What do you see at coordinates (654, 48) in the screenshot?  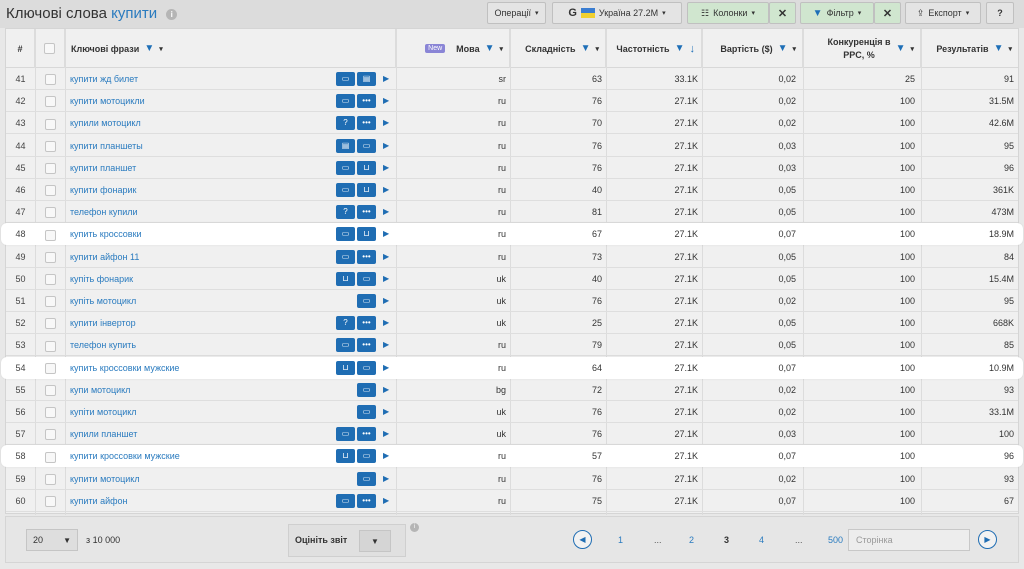 I see `header-frequency: Частотність ▼ ↓` at bounding box center [654, 48].